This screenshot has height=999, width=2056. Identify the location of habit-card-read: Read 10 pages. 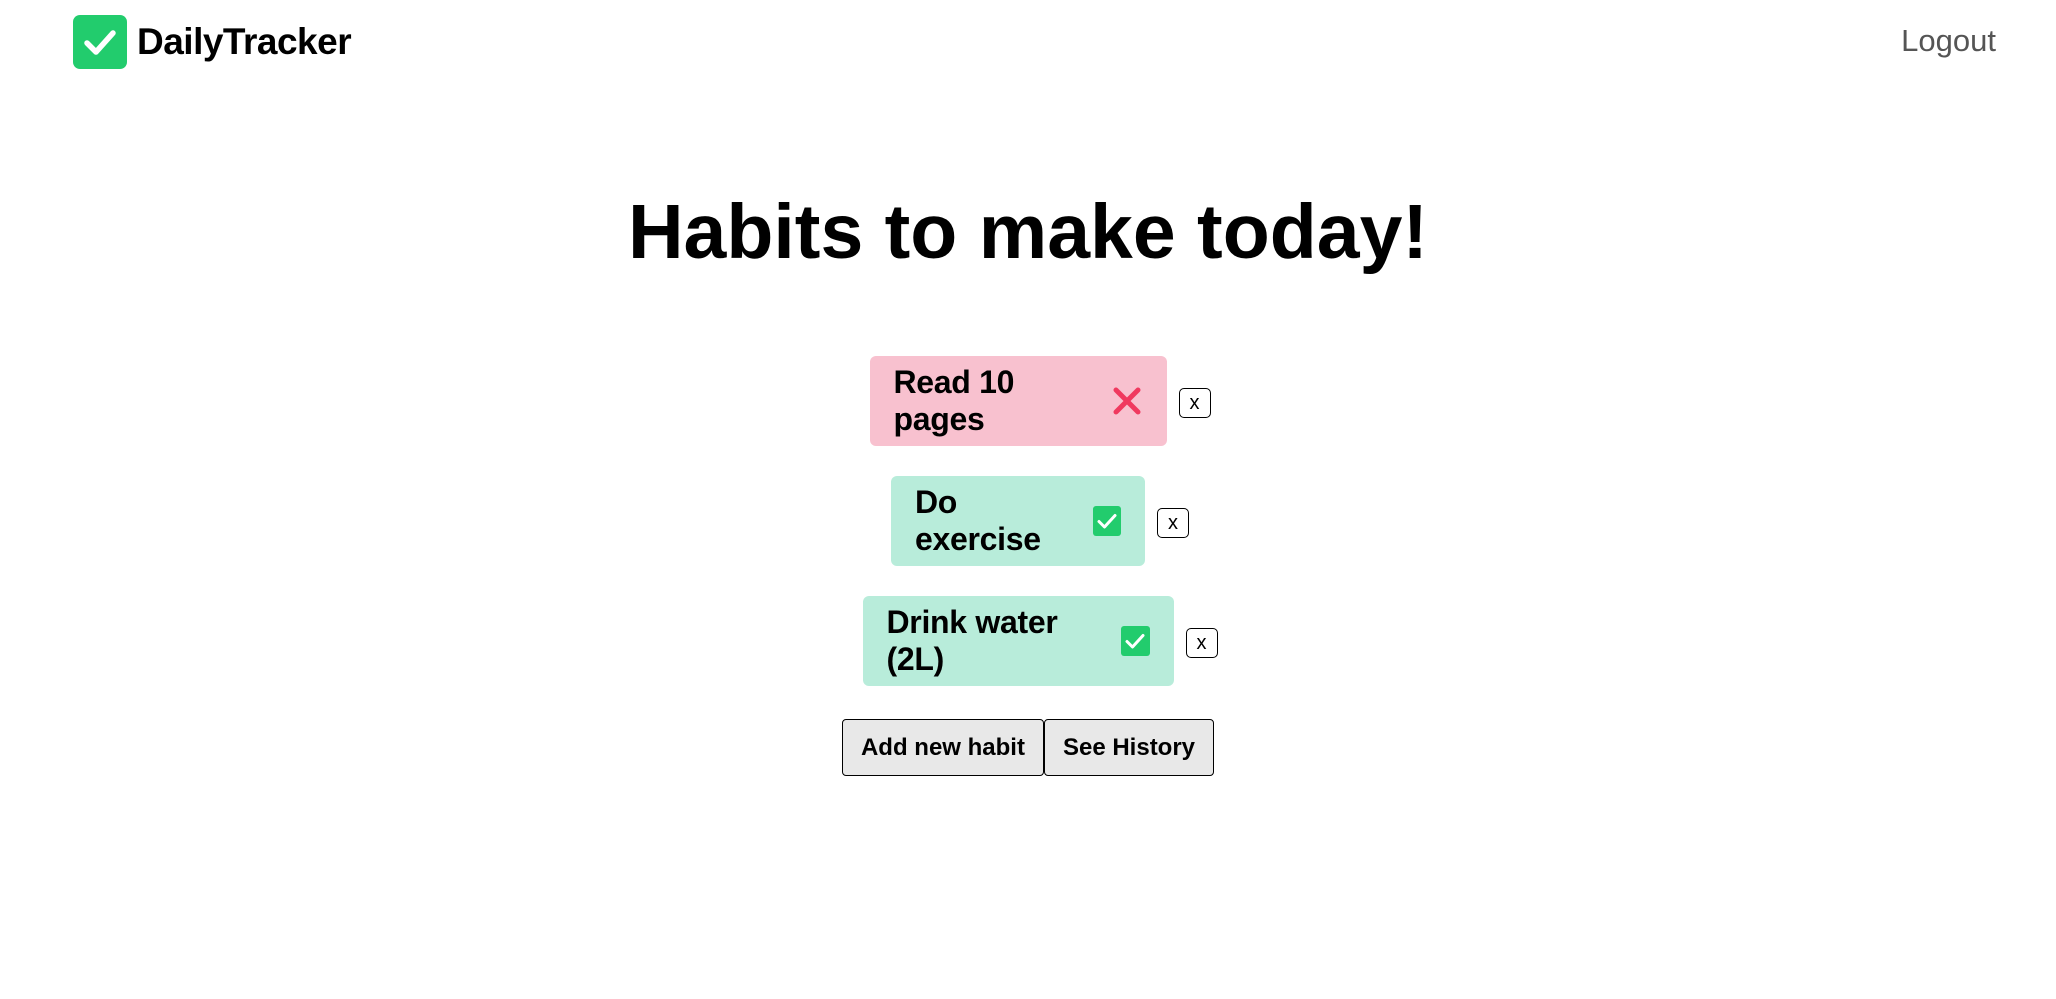
(1018, 401).